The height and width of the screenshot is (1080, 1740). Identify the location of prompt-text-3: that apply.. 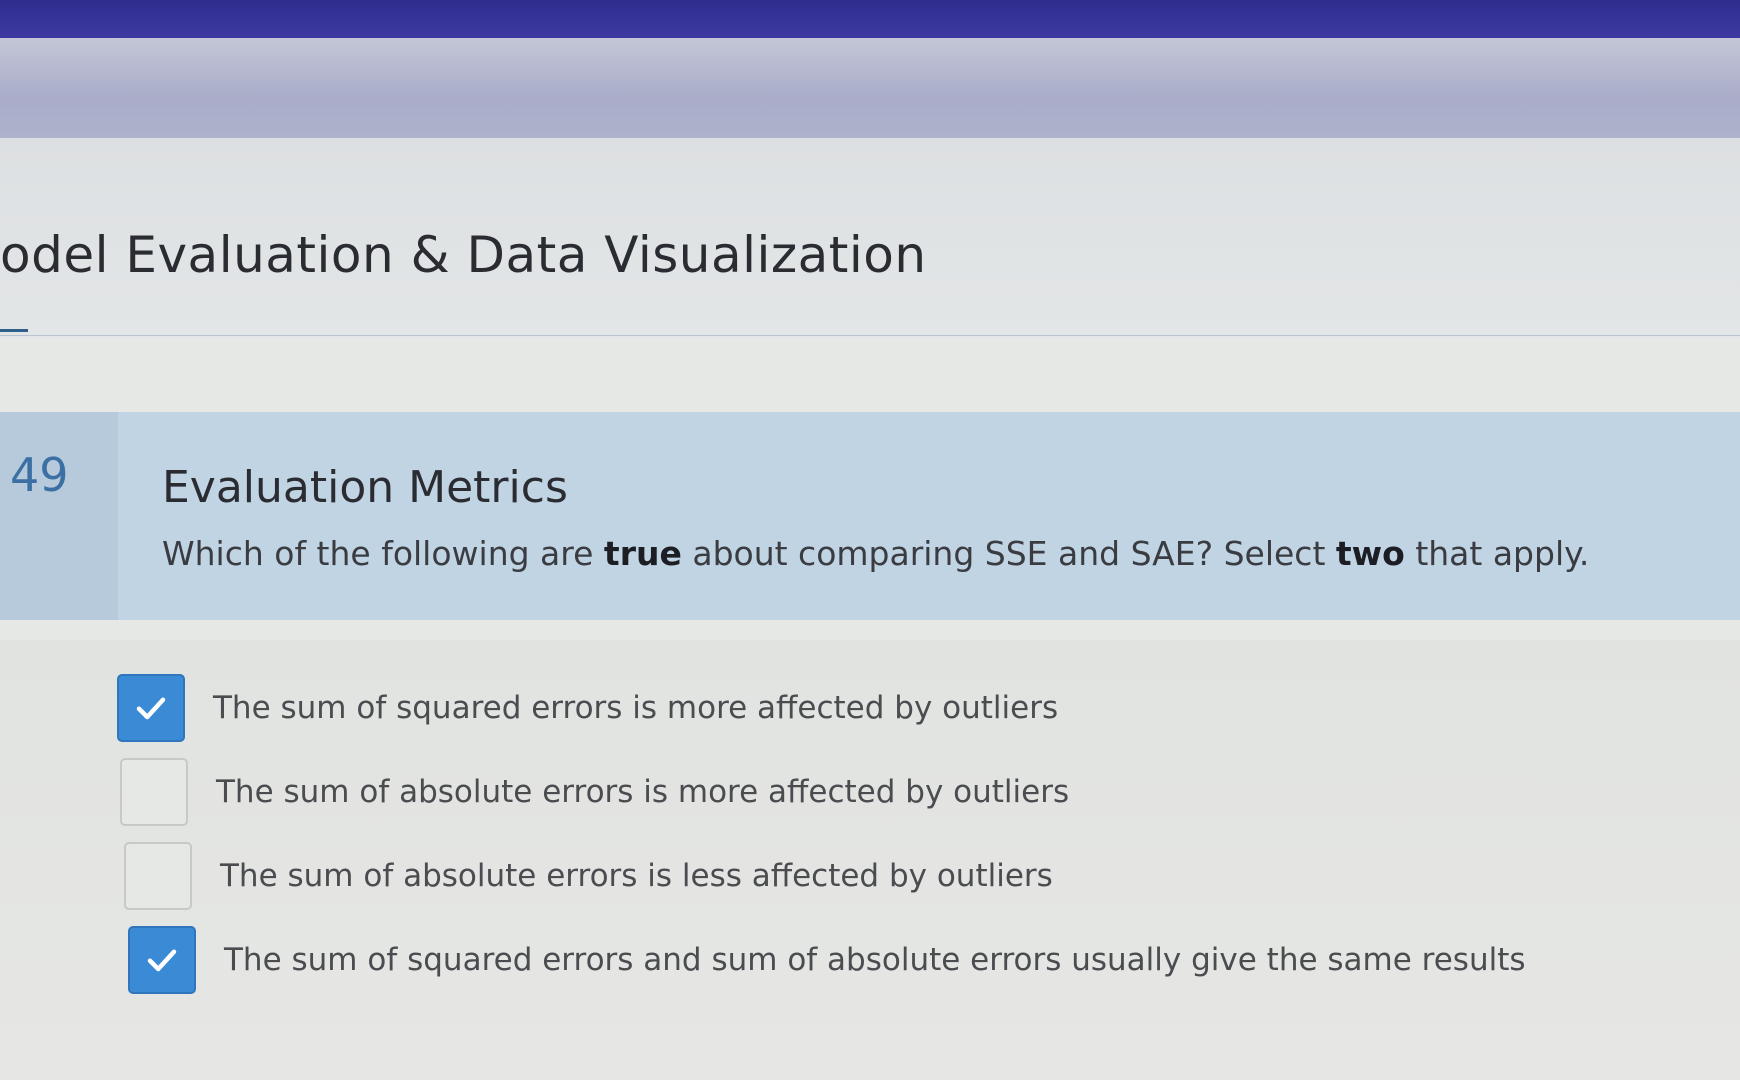
(1497, 553).